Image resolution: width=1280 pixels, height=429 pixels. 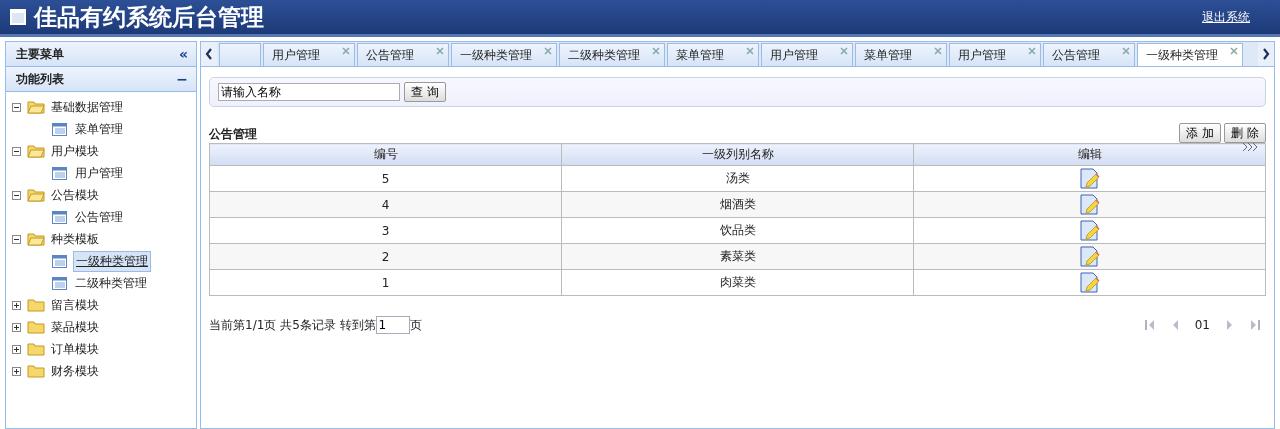 What do you see at coordinates (87, 107) in the screenshot?
I see `tree-folder: 基础数据管理` at bounding box center [87, 107].